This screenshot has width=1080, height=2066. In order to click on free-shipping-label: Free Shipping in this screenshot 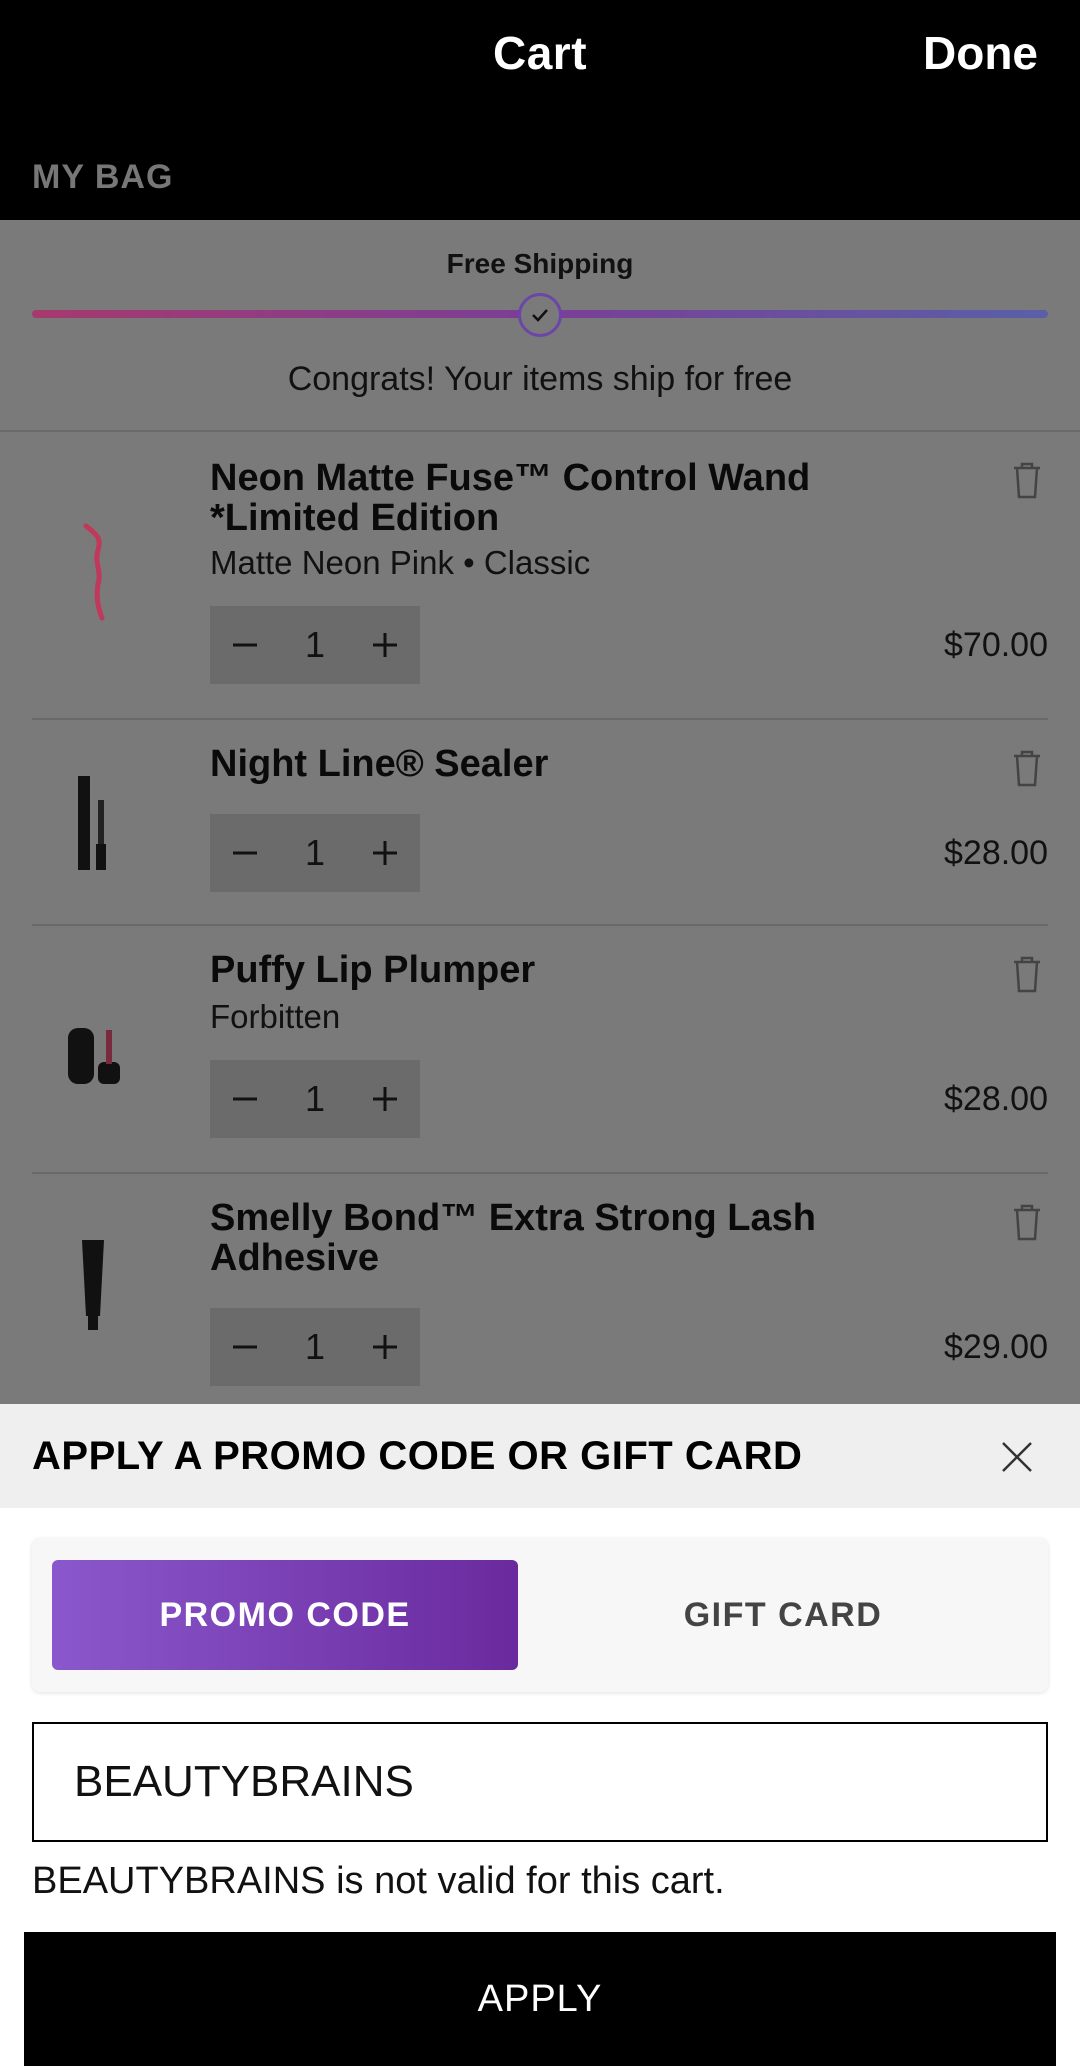, I will do `click(540, 263)`.